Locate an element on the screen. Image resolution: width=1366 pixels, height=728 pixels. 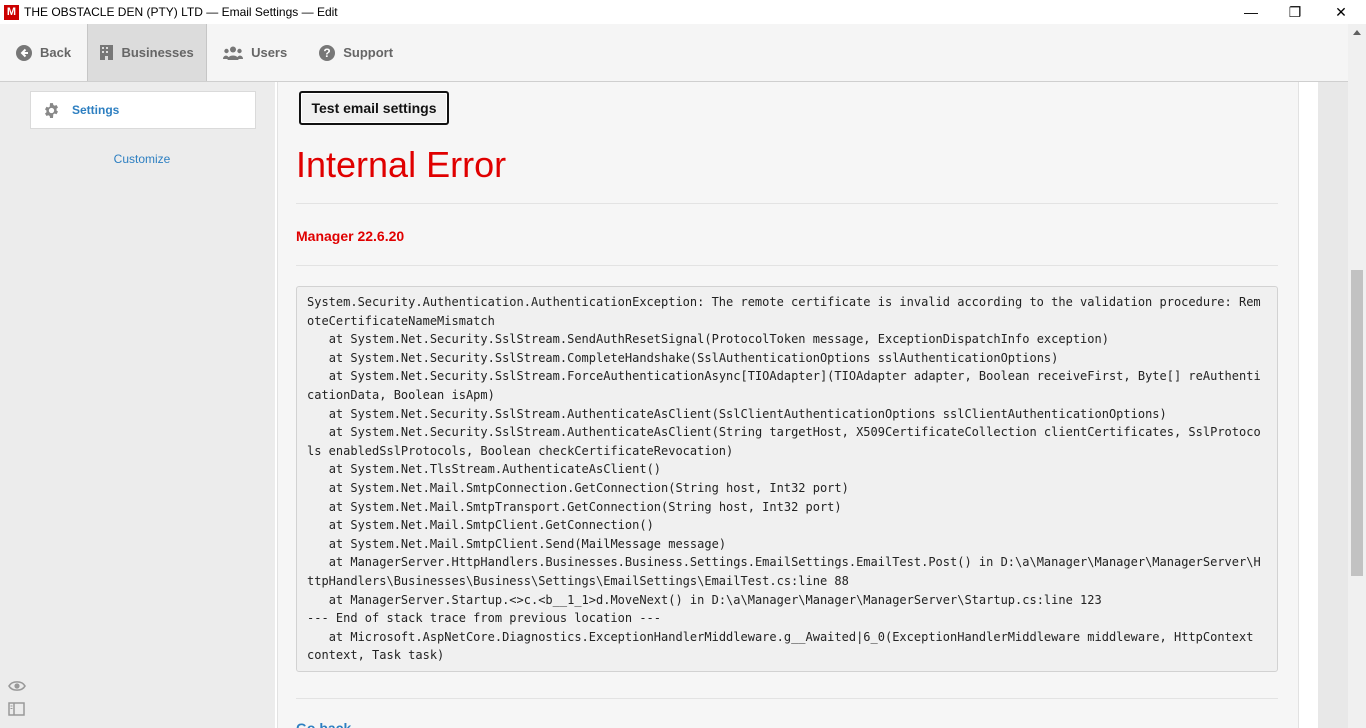
back-button: Back is located at coordinates (43, 52).